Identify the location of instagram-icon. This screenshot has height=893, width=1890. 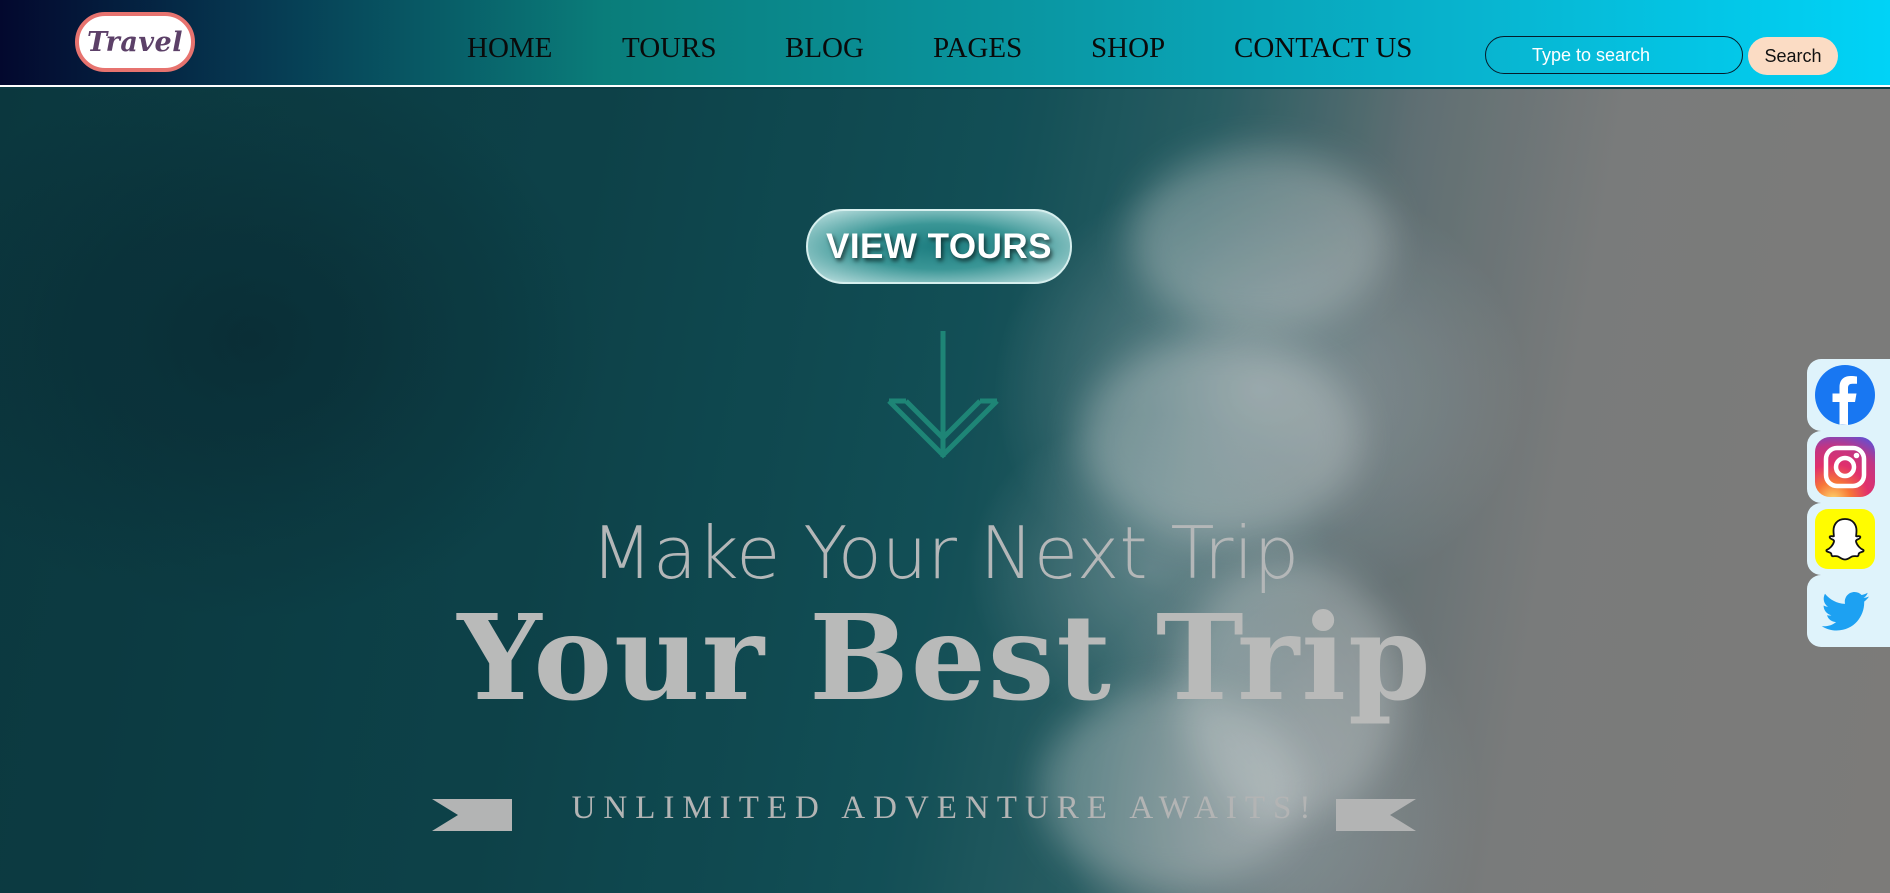
(1845, 467).